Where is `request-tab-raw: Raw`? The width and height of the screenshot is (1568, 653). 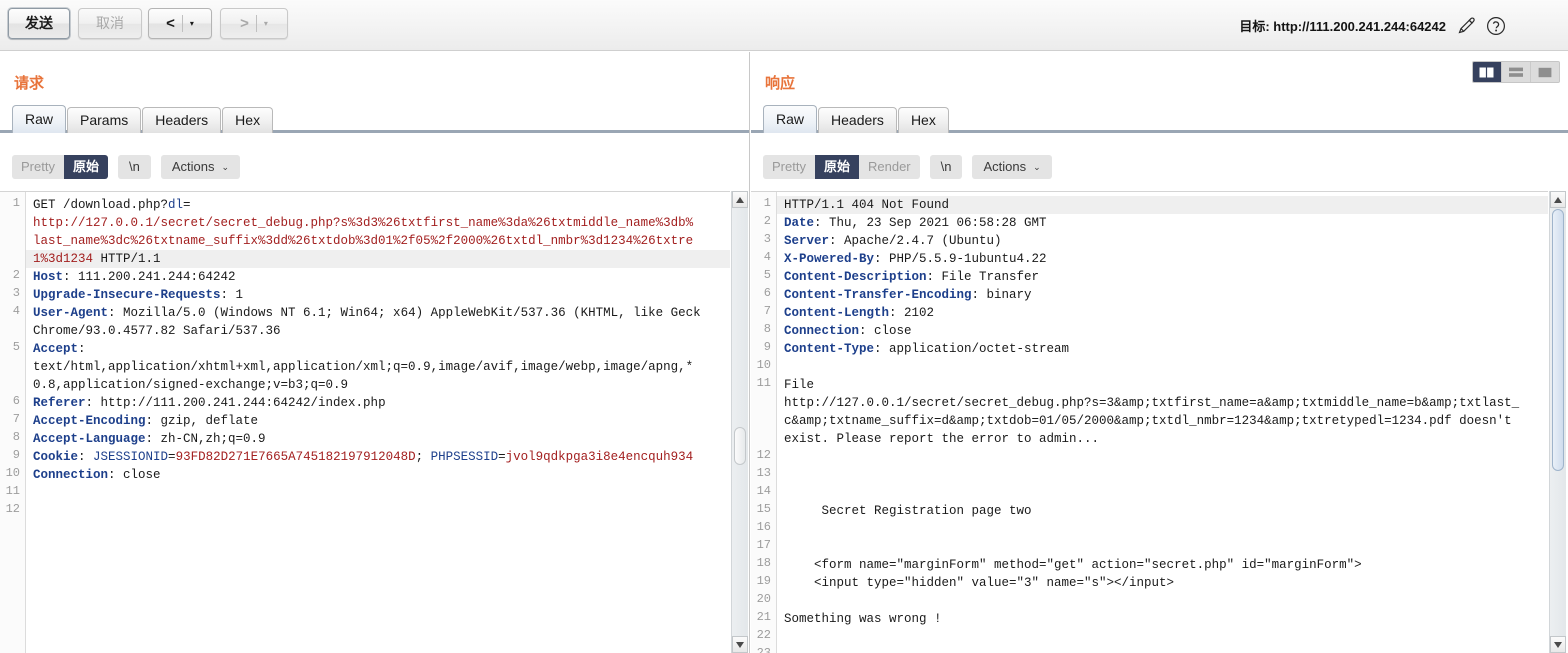
request-tab-raw: Raw is located at coordinates (39, 119).